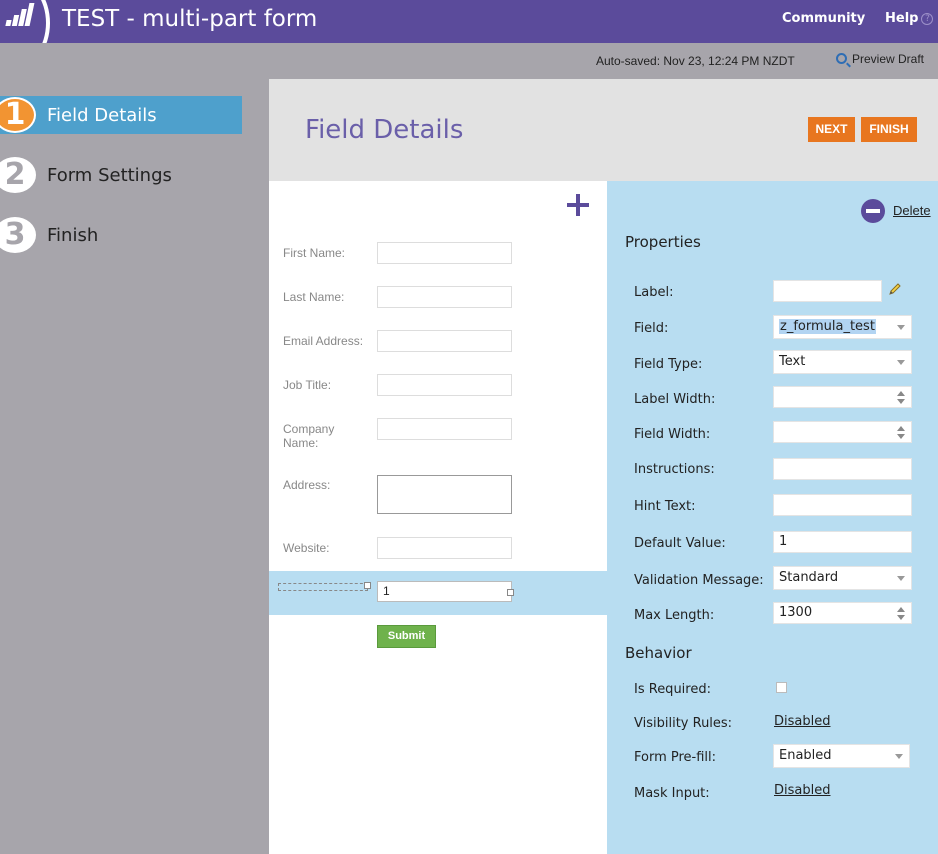 This screenshot has height=854, width=938. What do you see at coordinates (805, 755) in the screenshot?
I see `form-prefill-value: Enabled` at bounding box center [805, 755].